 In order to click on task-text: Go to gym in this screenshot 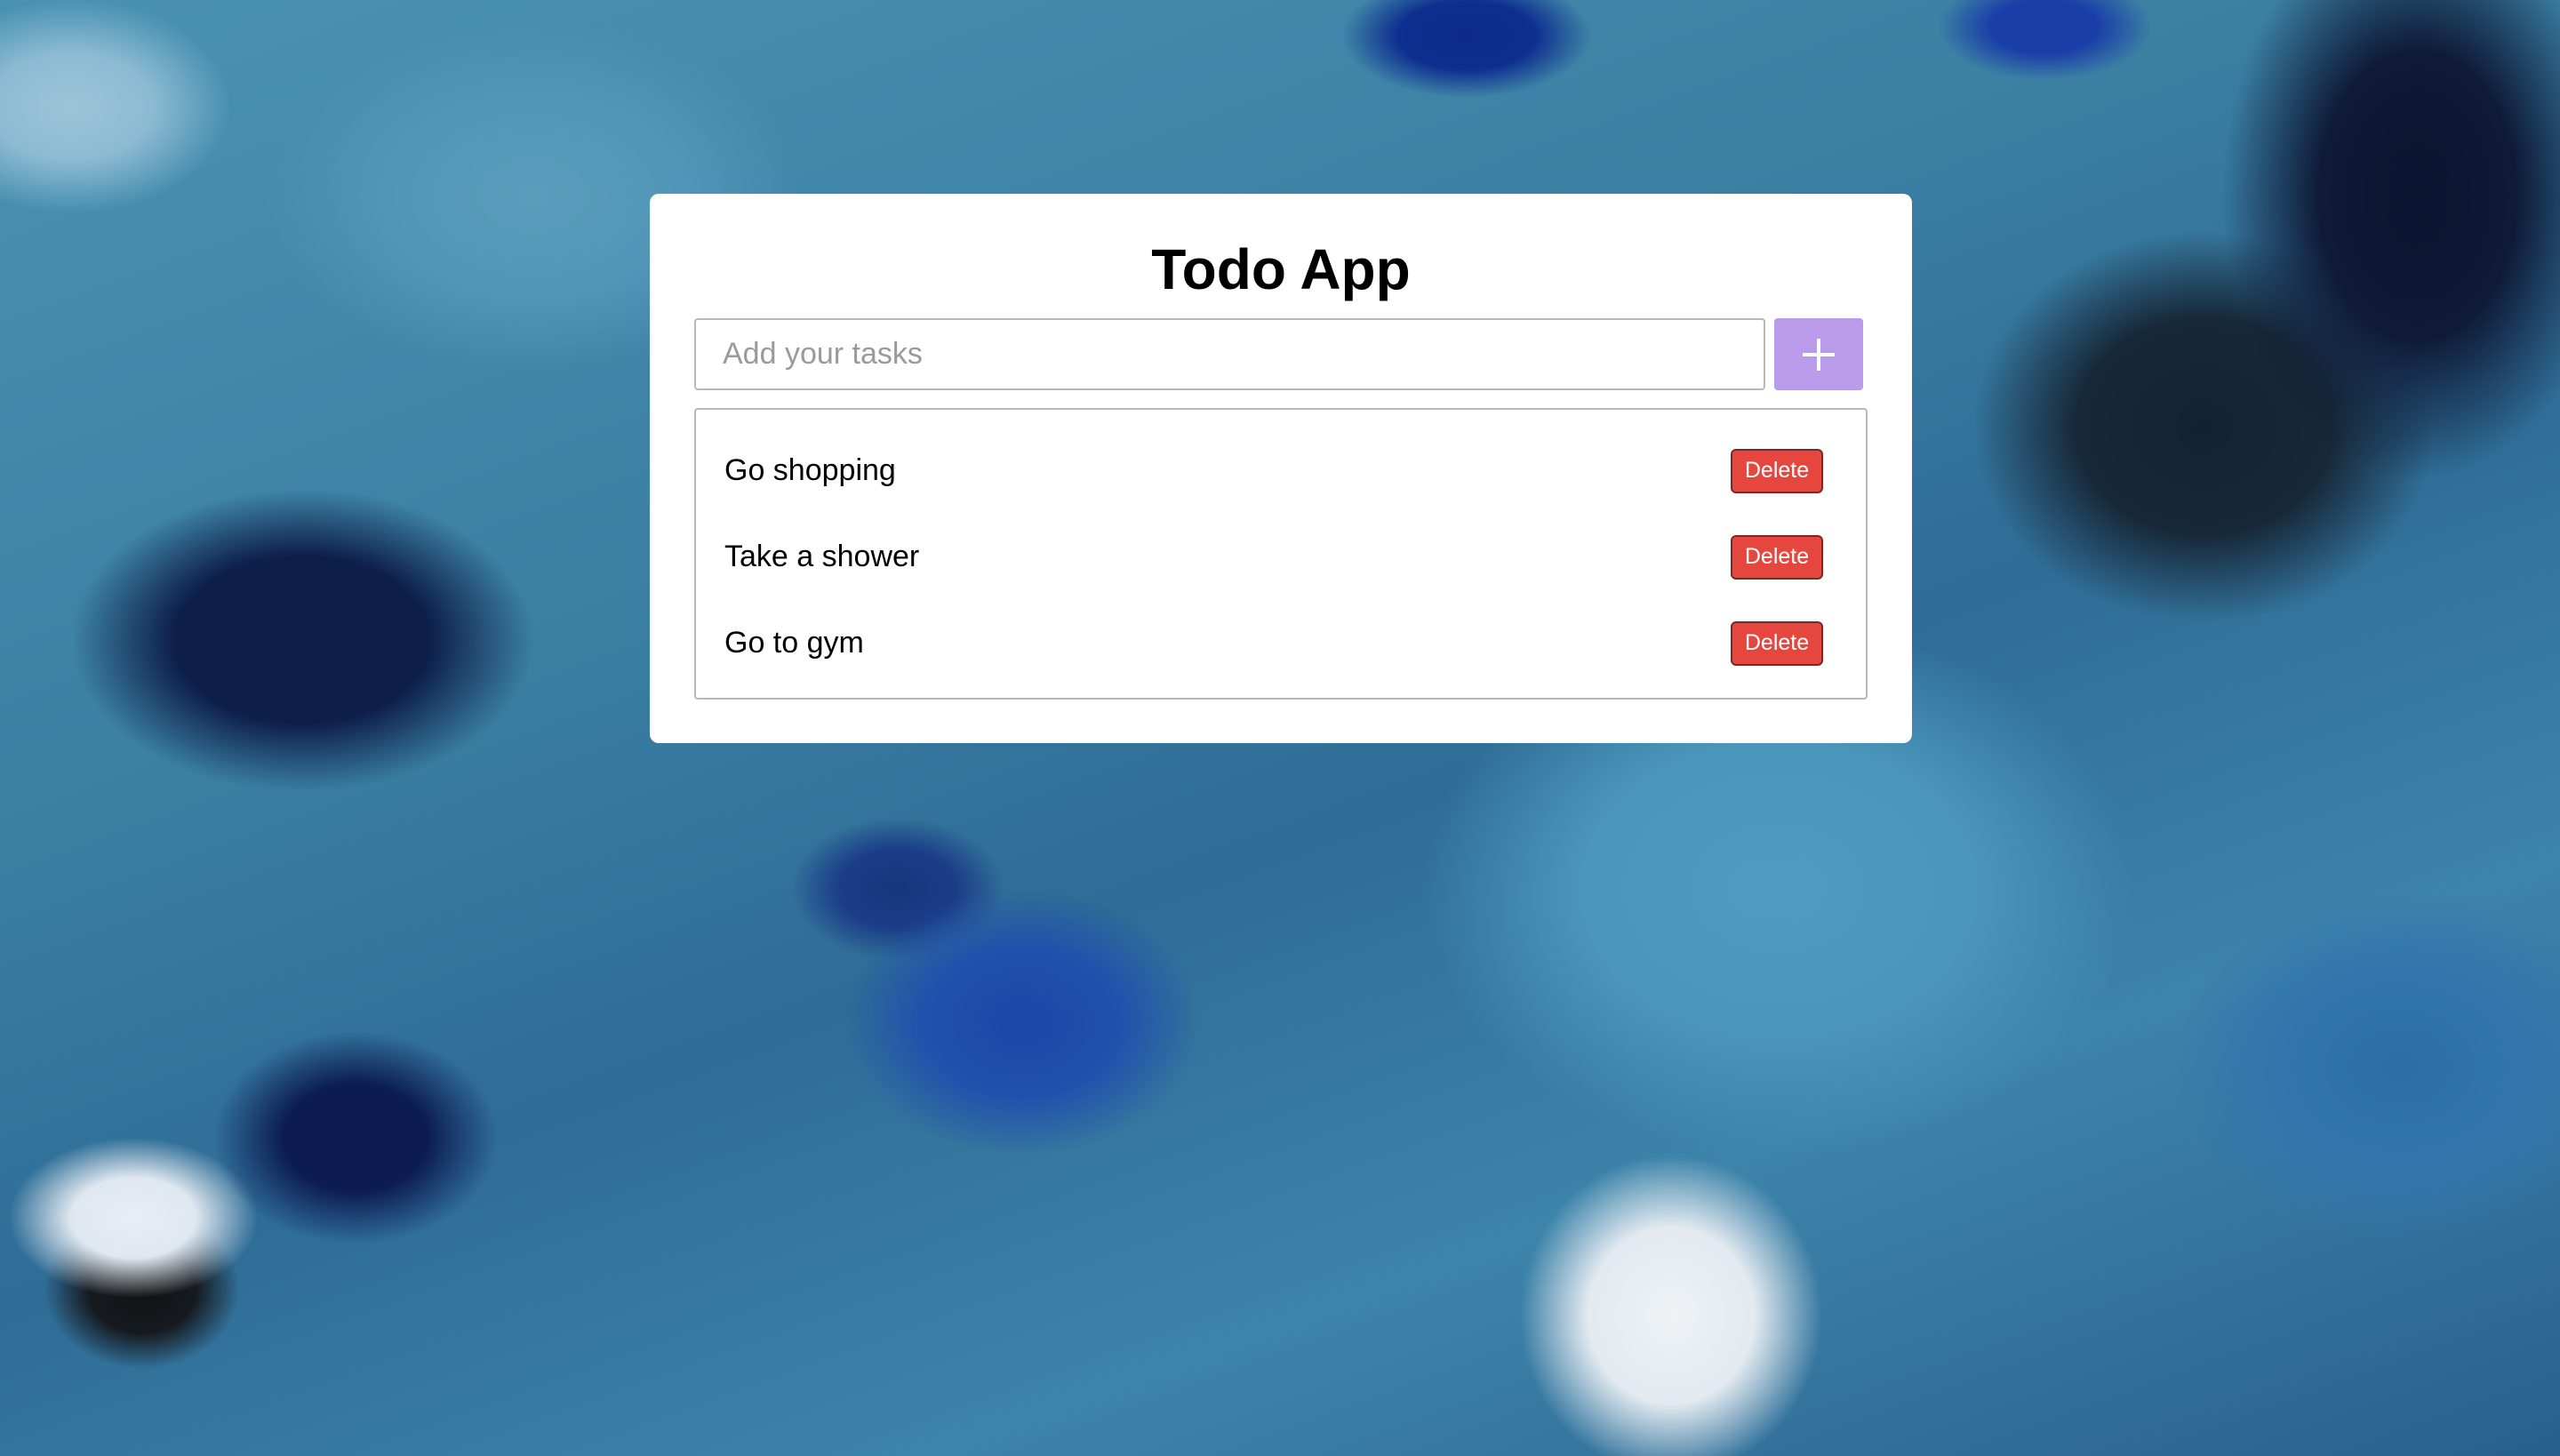, I will do `click(794, 643)`.